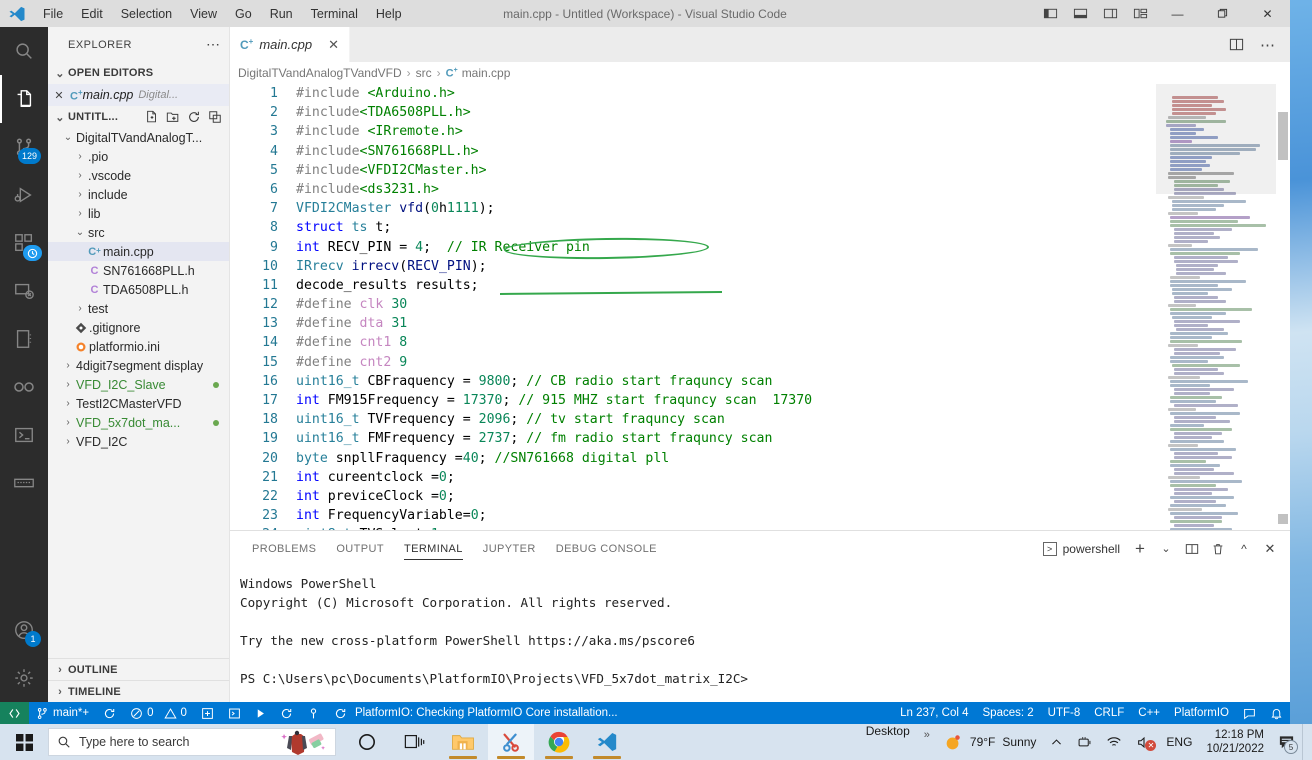 This screenshot has height=760, width=1312. I want to click on new-folder-icon, so click(173, 117).